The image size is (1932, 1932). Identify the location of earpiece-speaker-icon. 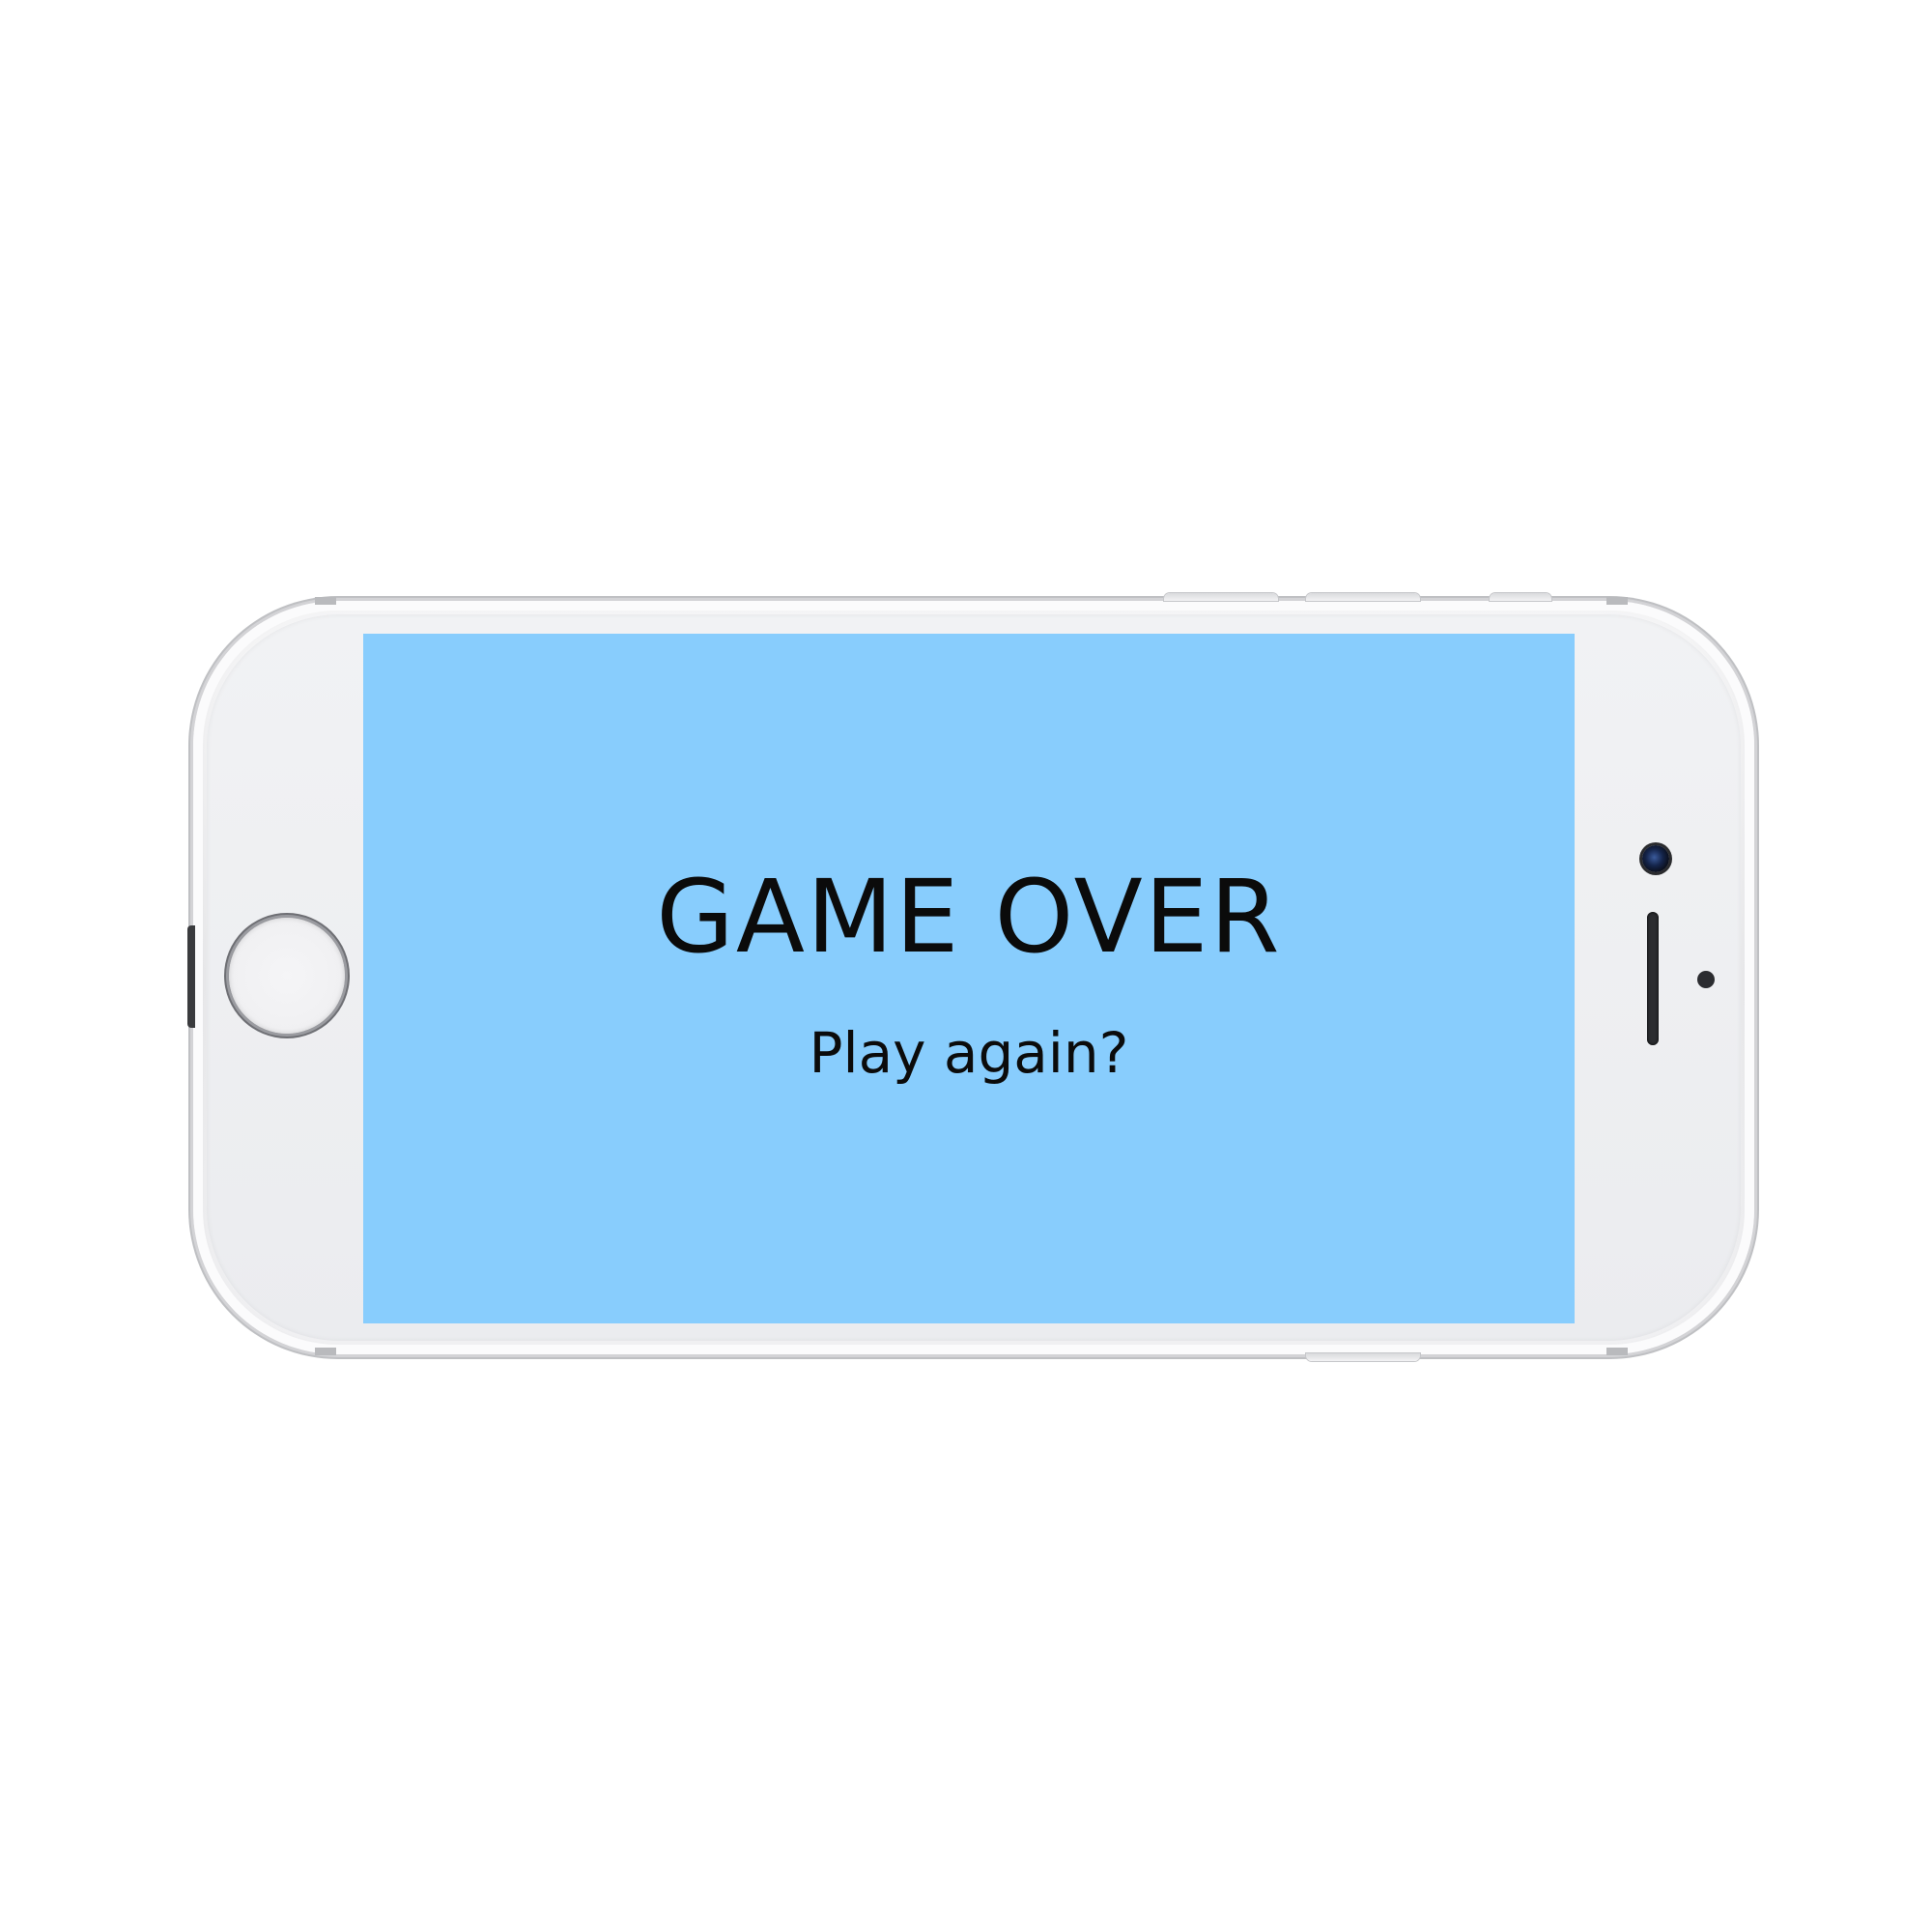
(1653, 978).